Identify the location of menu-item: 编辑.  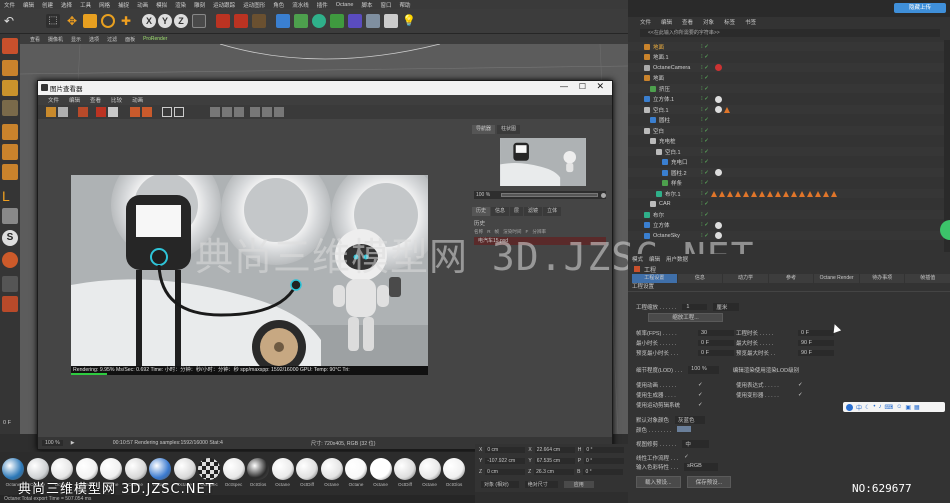
(28, 5).